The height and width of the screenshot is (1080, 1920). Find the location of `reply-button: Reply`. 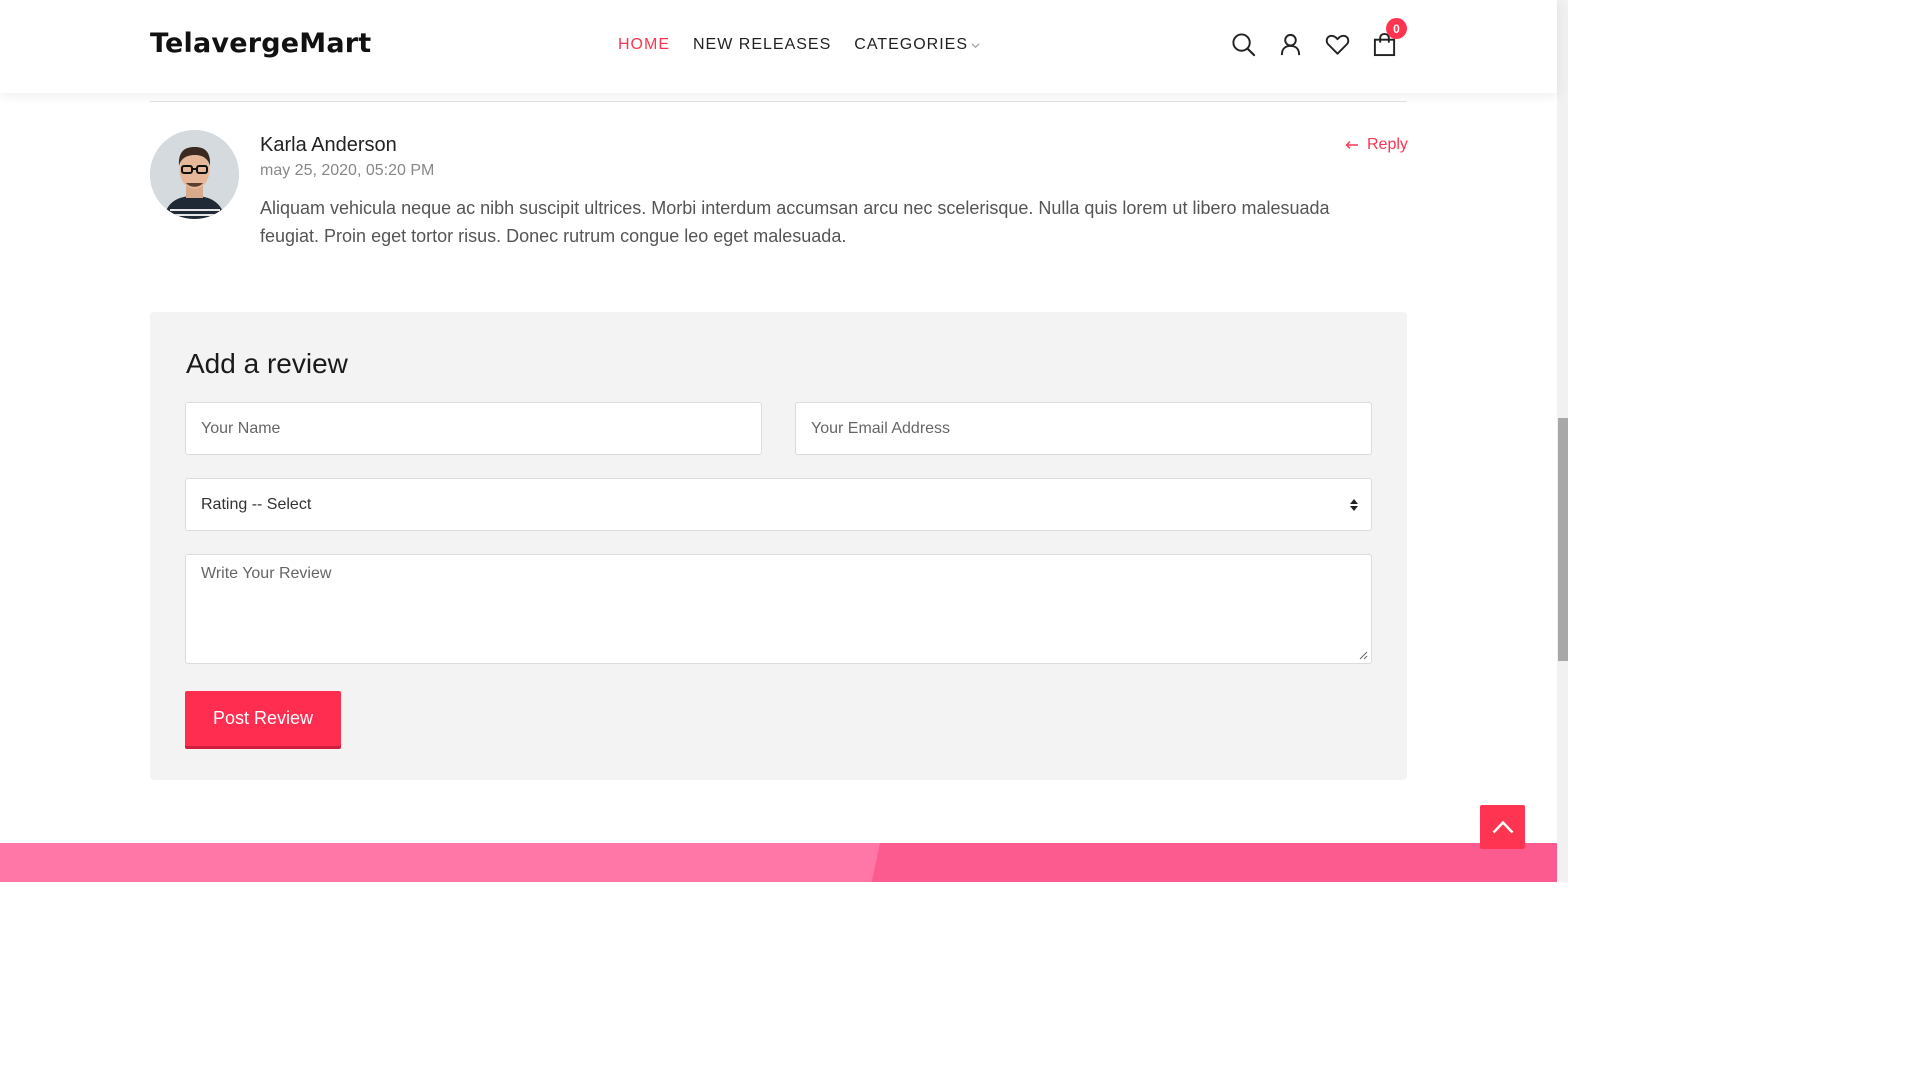

reply-button: Reply is located at coordinates (1376, 145).